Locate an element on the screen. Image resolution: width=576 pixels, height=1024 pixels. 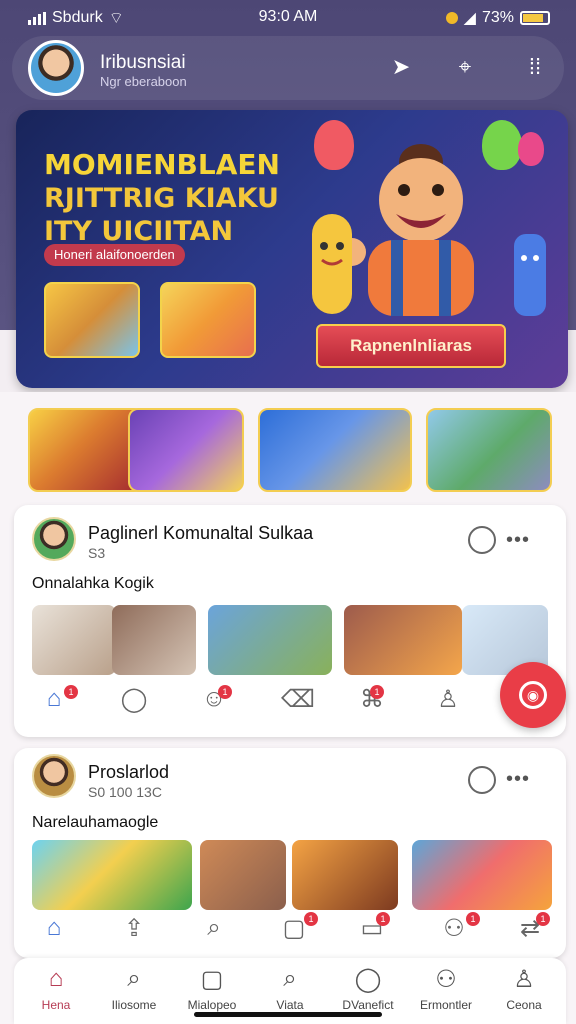
post-author: Paglinerl Komunaltal Sulkaa is located at coordinates (200, 533).